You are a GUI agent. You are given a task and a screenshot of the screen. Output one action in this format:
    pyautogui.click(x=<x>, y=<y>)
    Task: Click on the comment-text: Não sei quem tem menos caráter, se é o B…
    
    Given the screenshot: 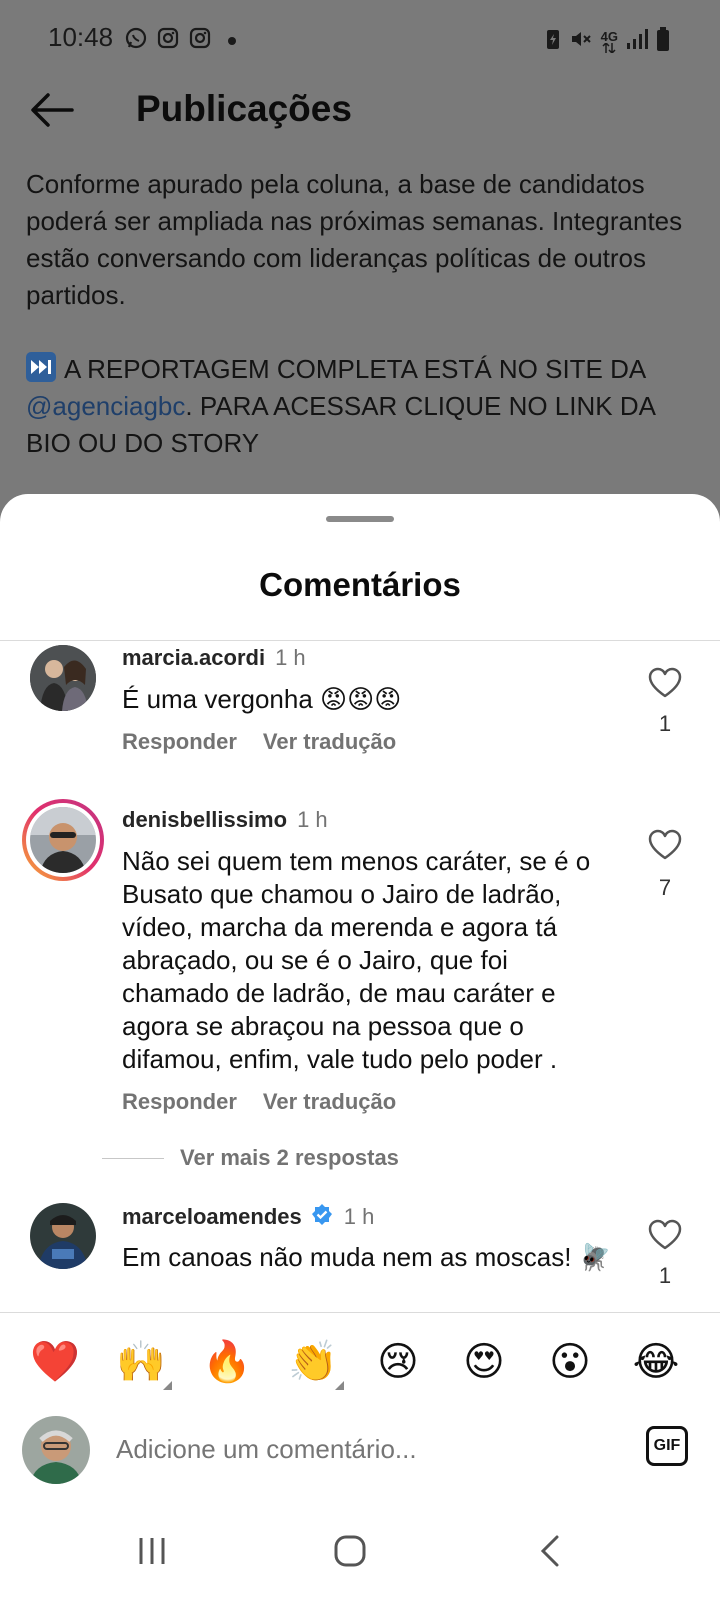 What is the action you would take?
    pyautogui.click(x=356, y=960)
    